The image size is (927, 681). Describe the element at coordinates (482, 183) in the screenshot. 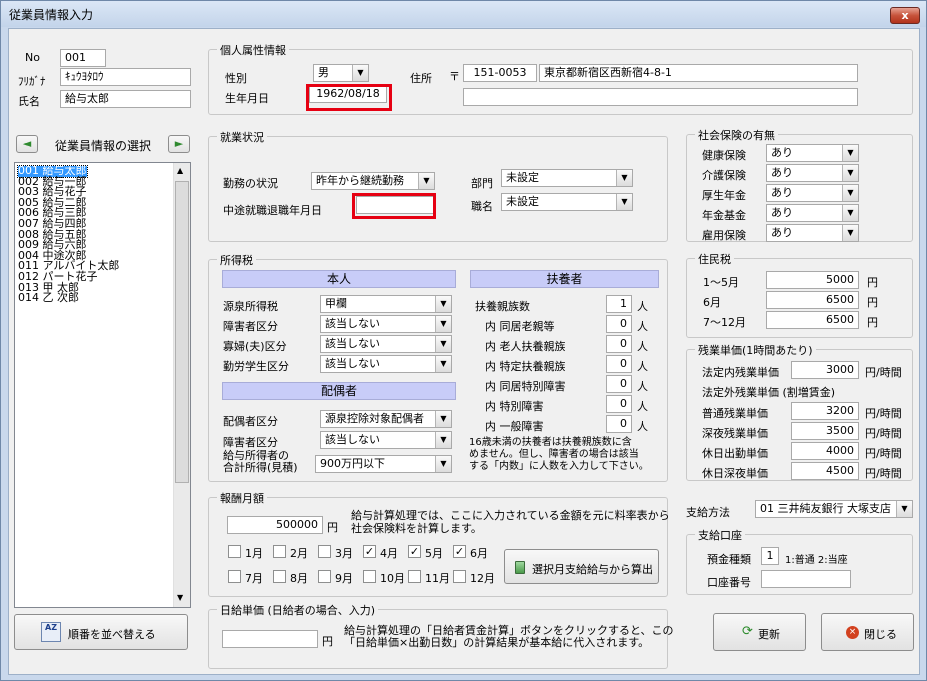

I see `dept-label: 部門` at that location.